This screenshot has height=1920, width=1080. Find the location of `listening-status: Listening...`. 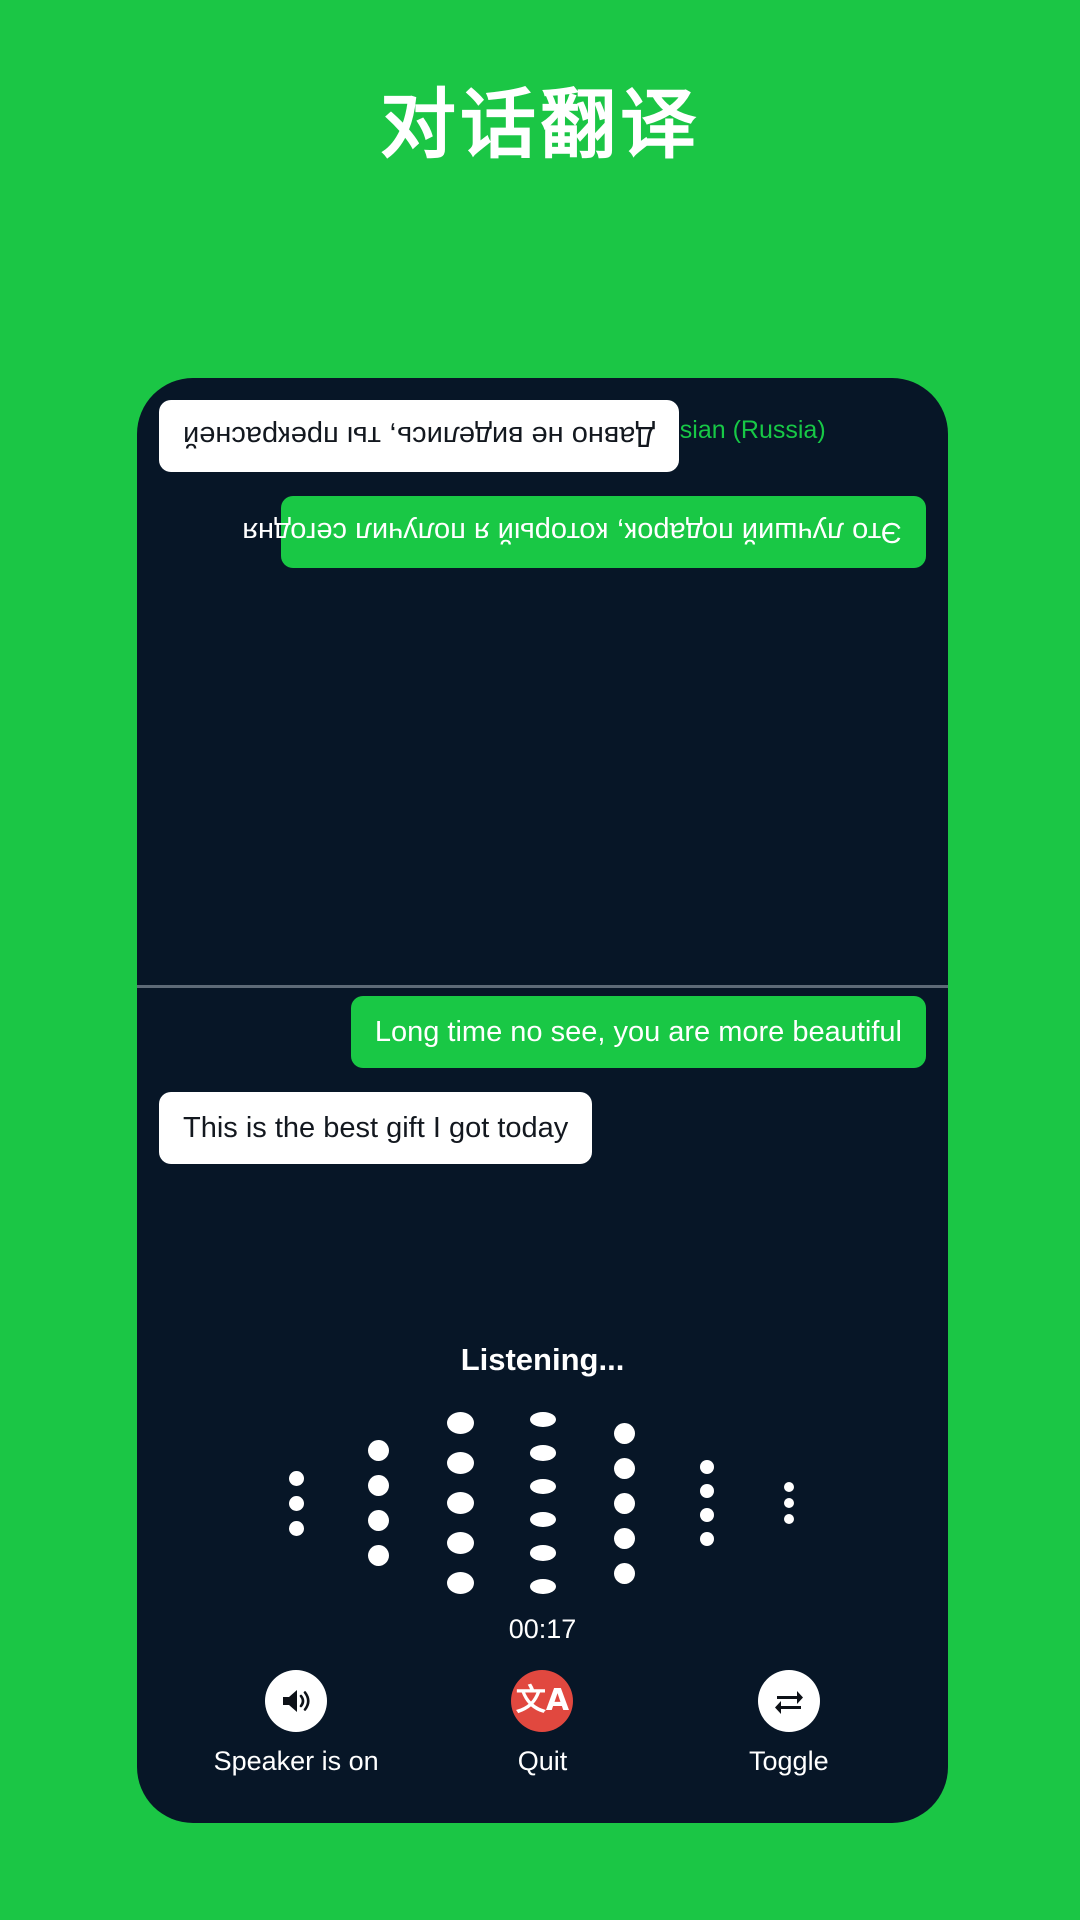

listening-status: Listening... is located at coordinates (542, 1359).